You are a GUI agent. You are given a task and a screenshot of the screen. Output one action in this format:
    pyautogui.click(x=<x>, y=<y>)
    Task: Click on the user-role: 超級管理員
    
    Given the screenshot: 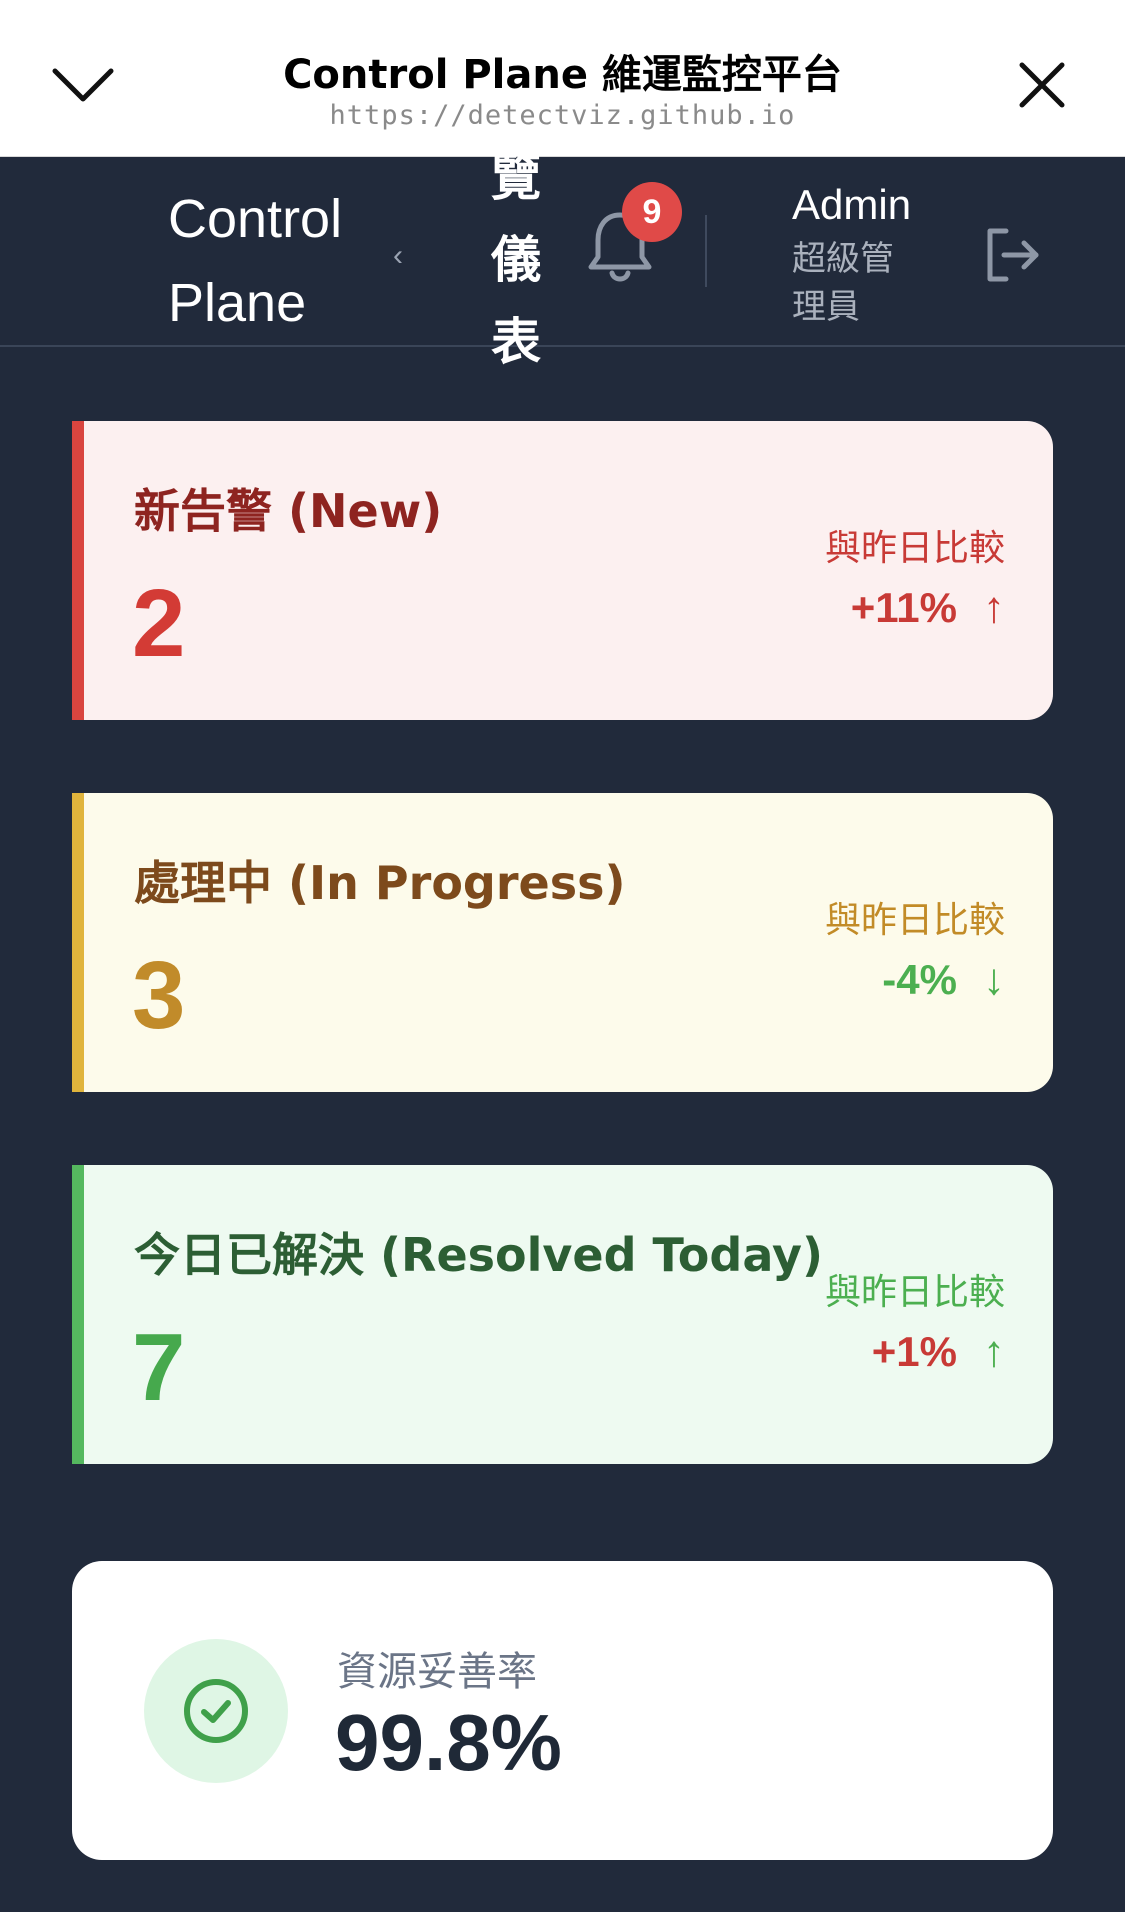 What is the action you would take?
    pyautogui.click(x=843, y=283)
    